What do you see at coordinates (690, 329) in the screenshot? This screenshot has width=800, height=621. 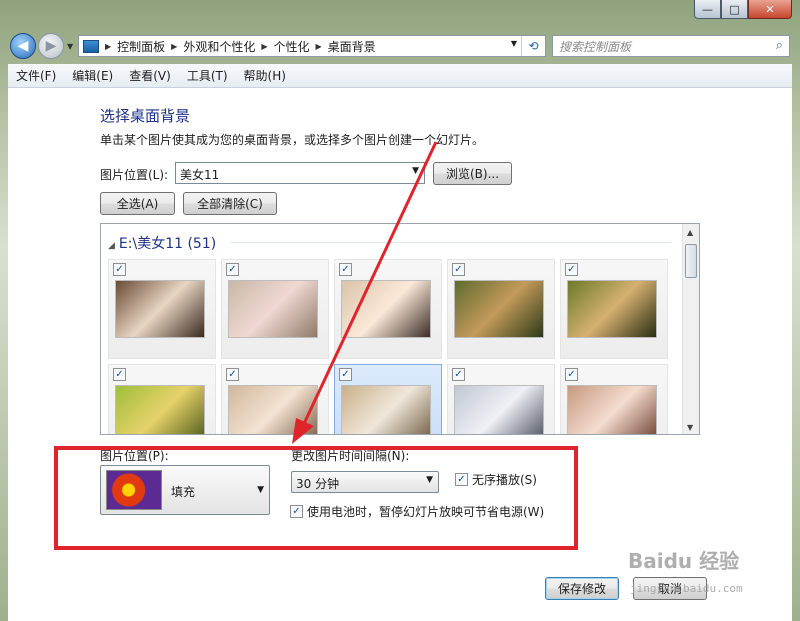 I see `vertical-scrollbar: ▲ ▼` at bounding box center [690, 329].